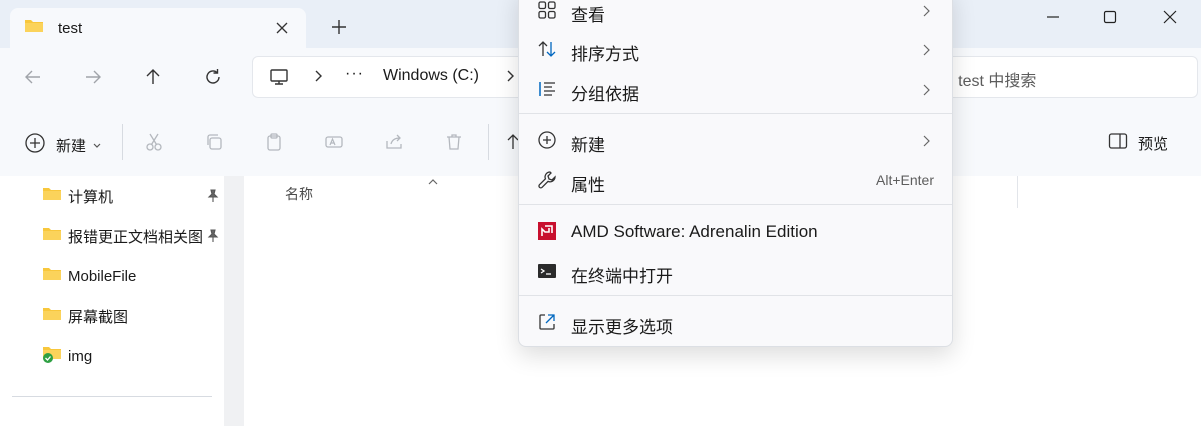  I want to click on sort-icon, so click(547, 49).